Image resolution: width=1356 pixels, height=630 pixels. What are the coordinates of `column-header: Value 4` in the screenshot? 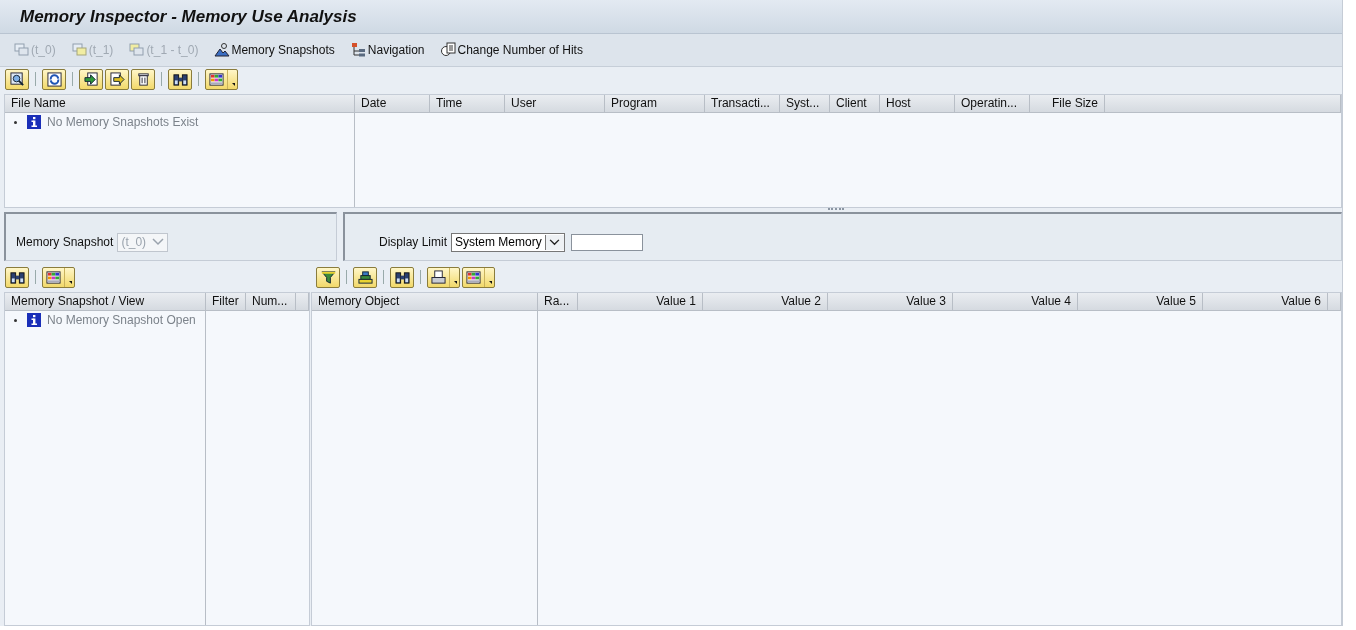 It's located at (1015, 301).